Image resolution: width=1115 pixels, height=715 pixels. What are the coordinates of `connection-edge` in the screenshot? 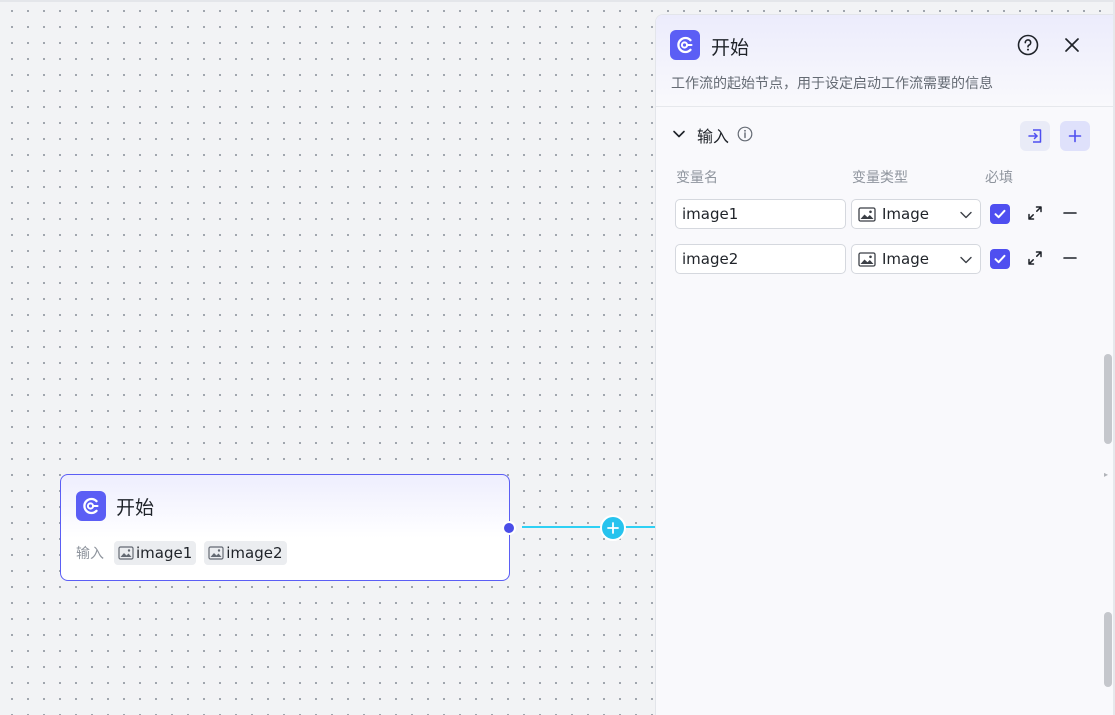 It's located at (589, 527).